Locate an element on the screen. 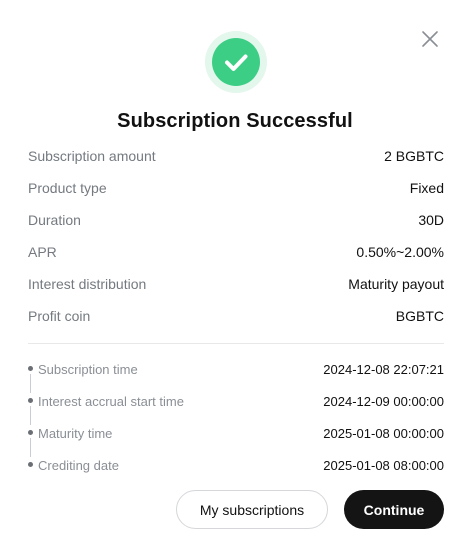 This screenshot has height=557, width=470. detail-value: Fixed is located at coordinates (426, 188).